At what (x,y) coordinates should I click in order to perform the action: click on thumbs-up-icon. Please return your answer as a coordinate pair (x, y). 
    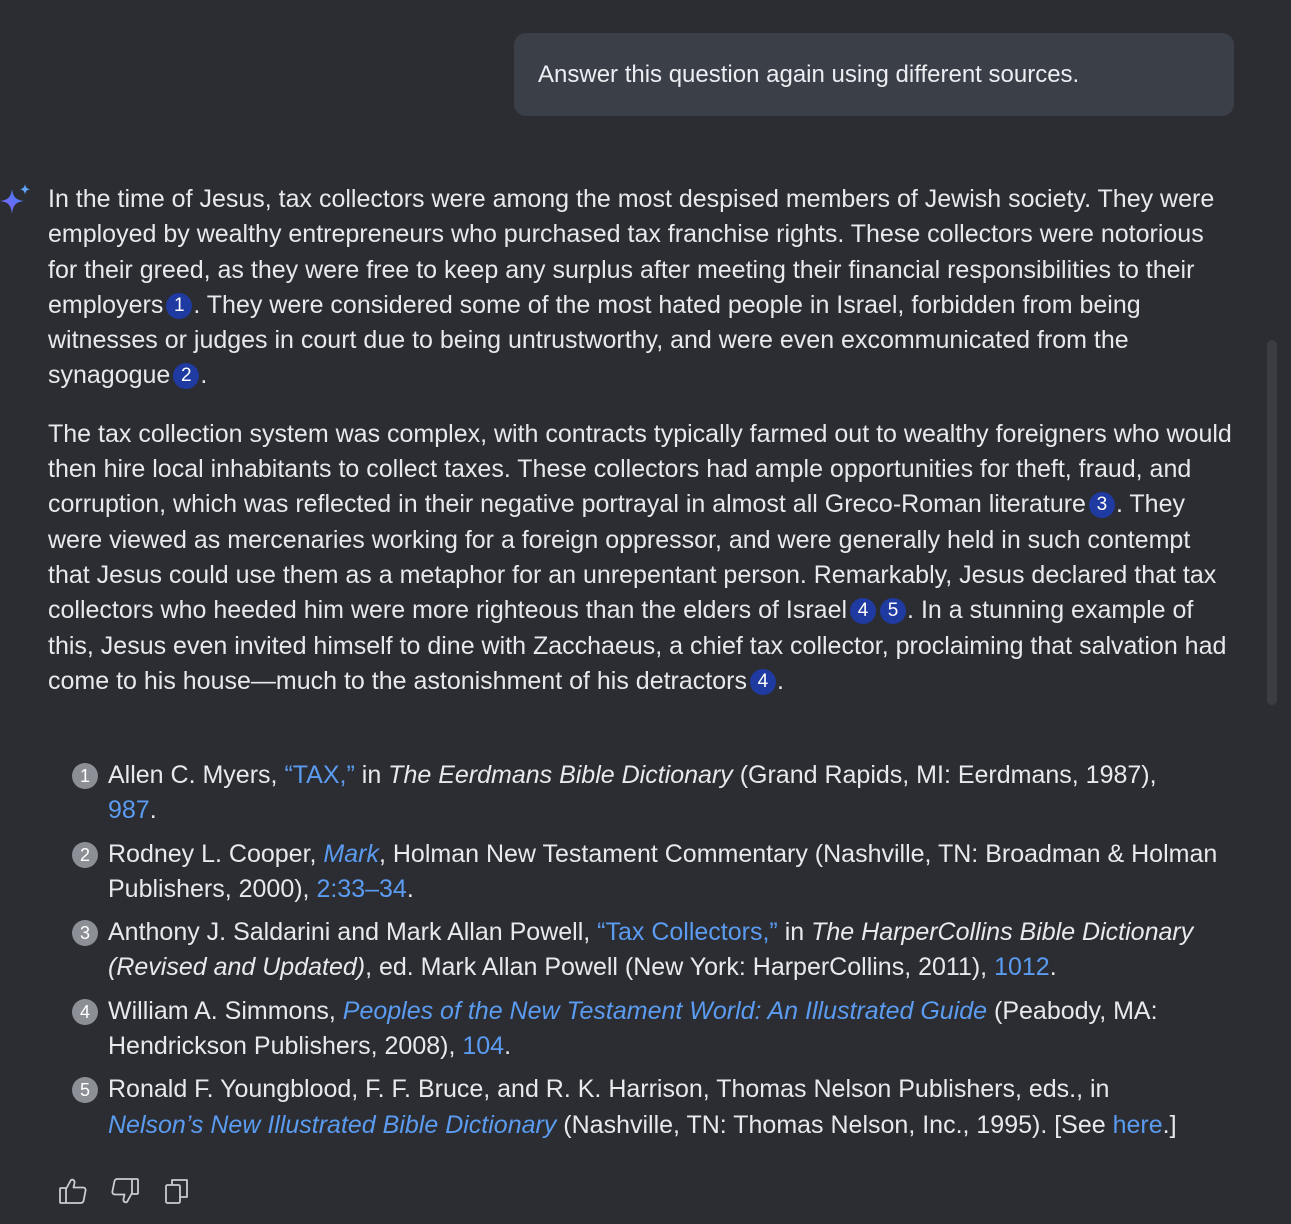
    Looking at the image, I should click on (73, 1191).